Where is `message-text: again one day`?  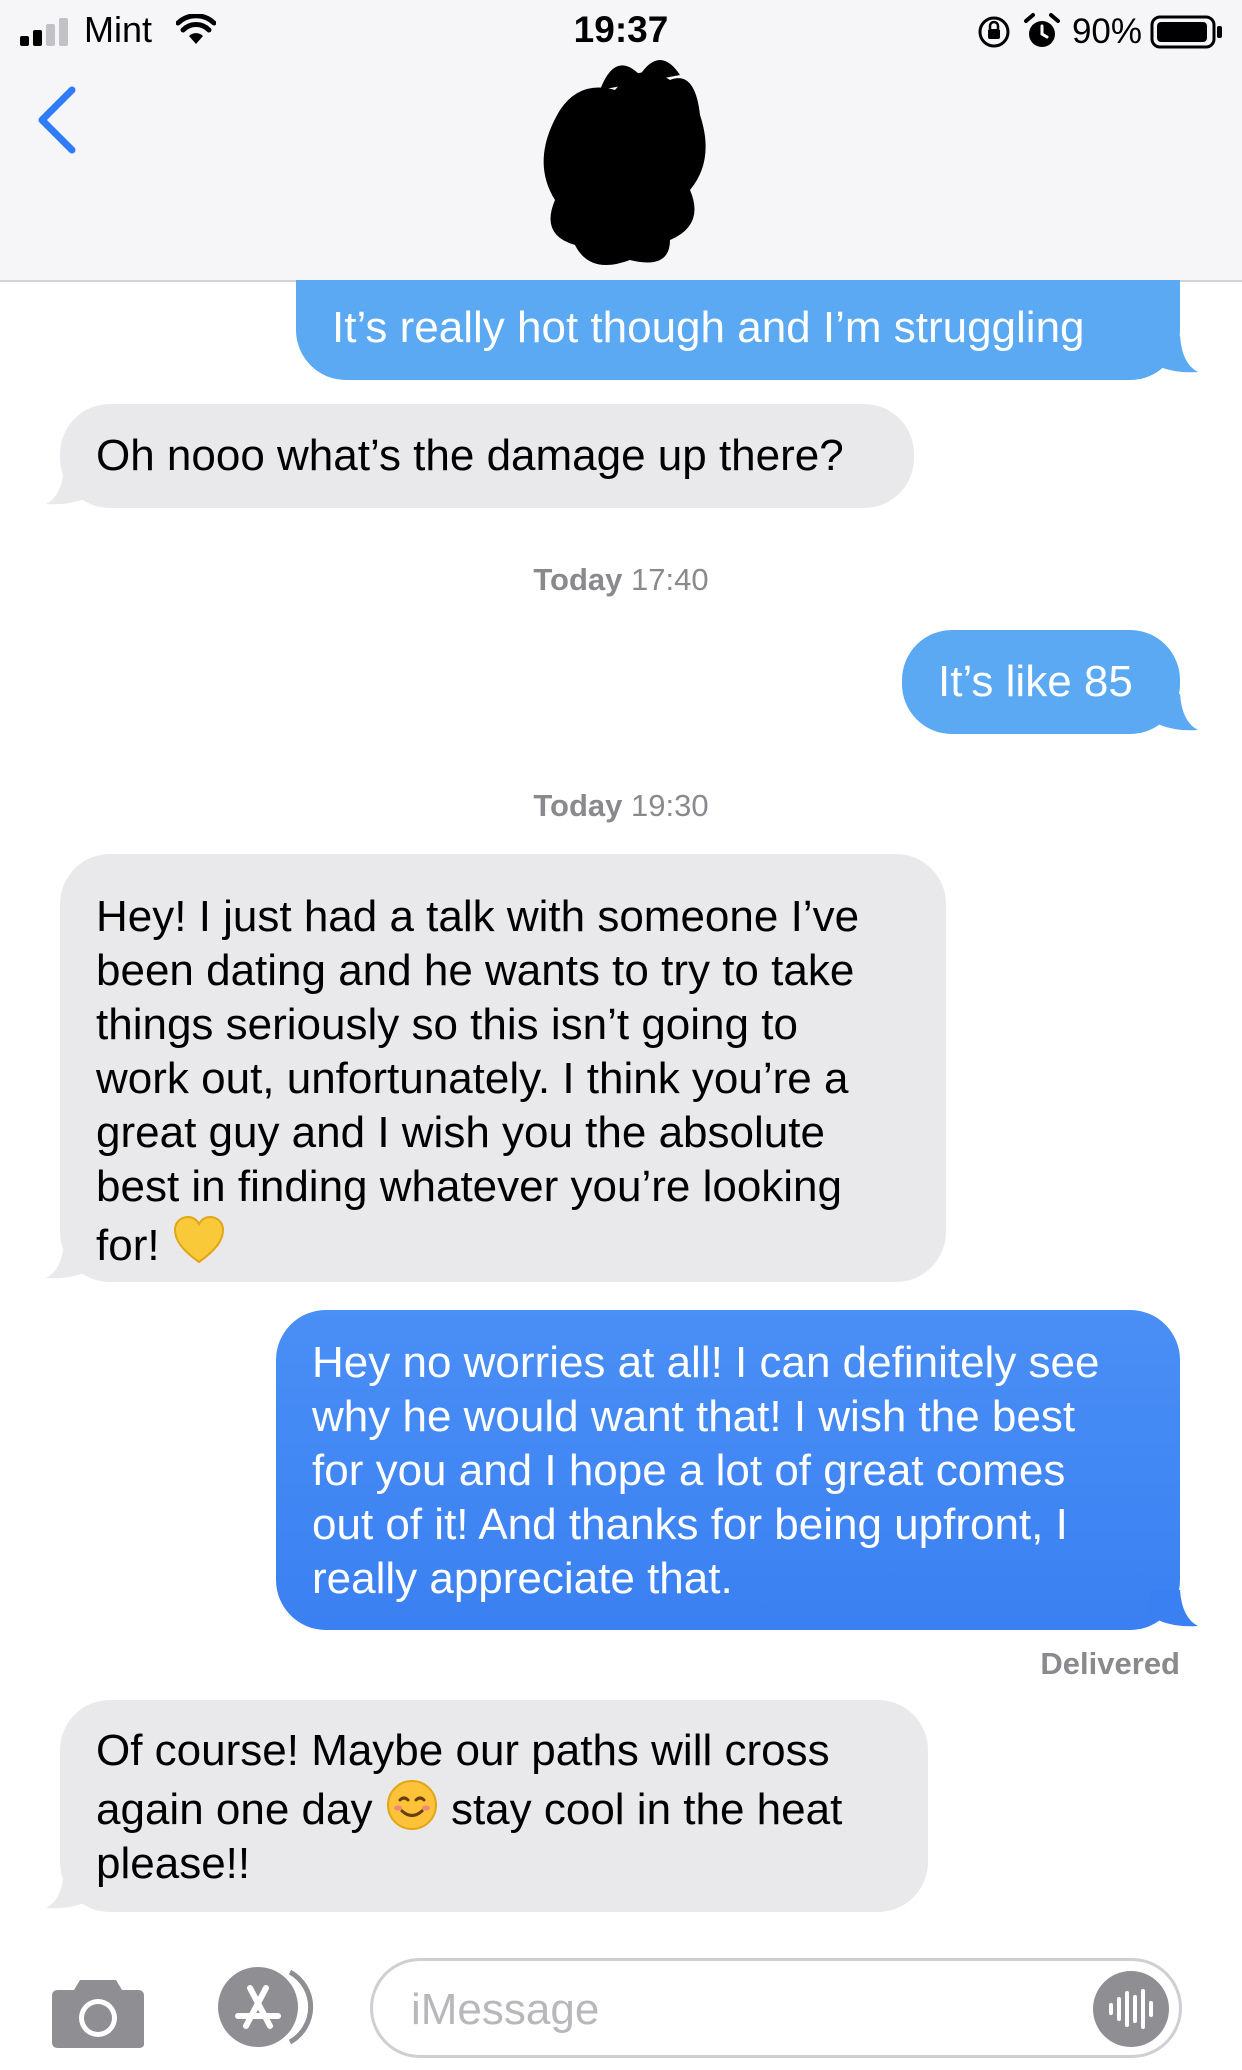
message-text: again one day is located at coordinates (234, 1809).